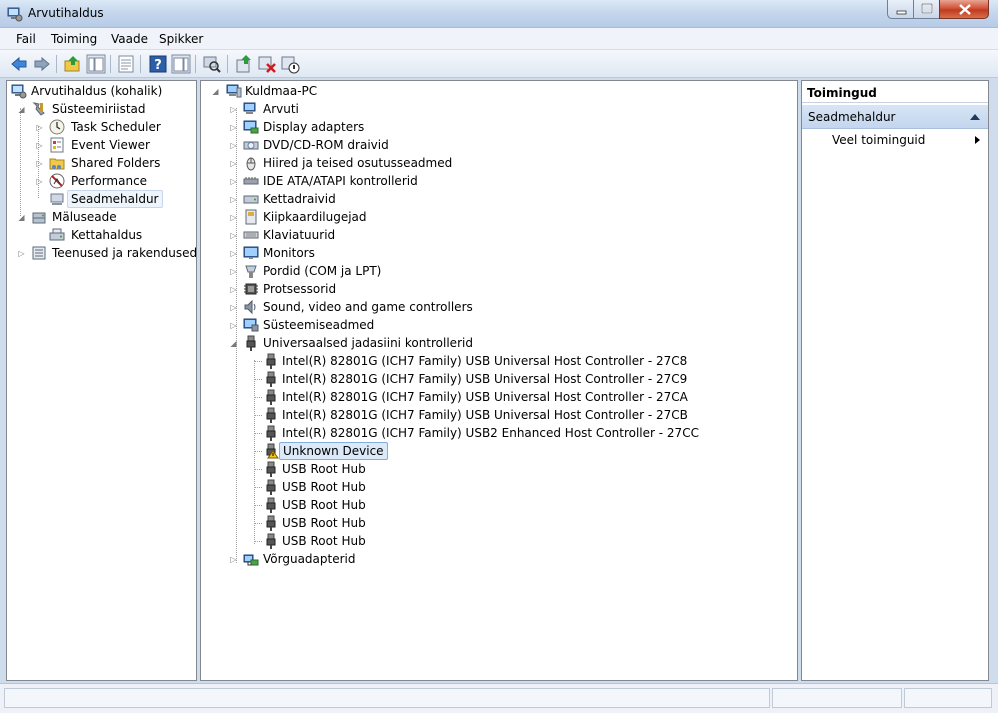 This screenshot has width=998, height=713. Describe the element at coordinates (116, 127) in the screenshot. I see `tree-label: Task Scheduler` at that location.